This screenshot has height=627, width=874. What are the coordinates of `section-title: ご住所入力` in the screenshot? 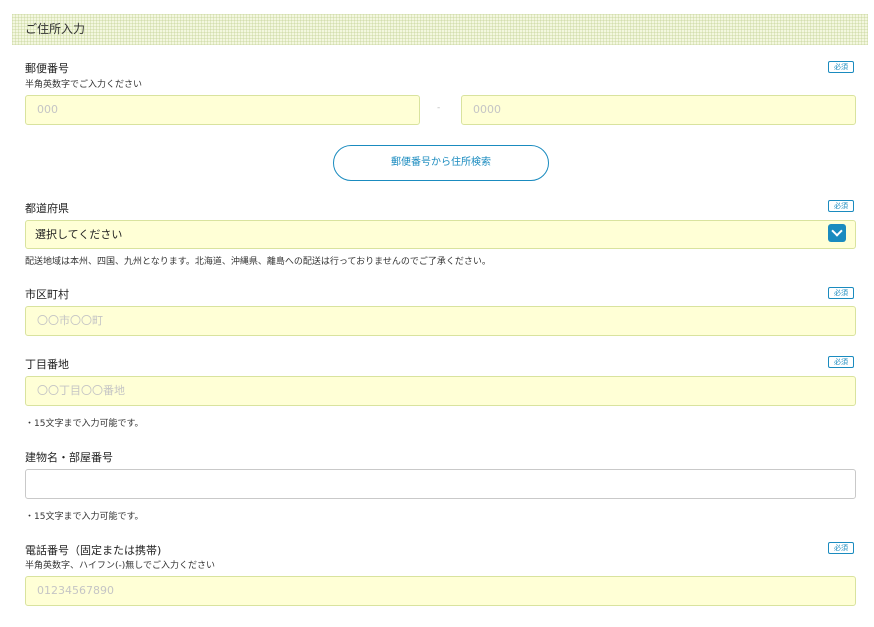 It's located at (55, 29).